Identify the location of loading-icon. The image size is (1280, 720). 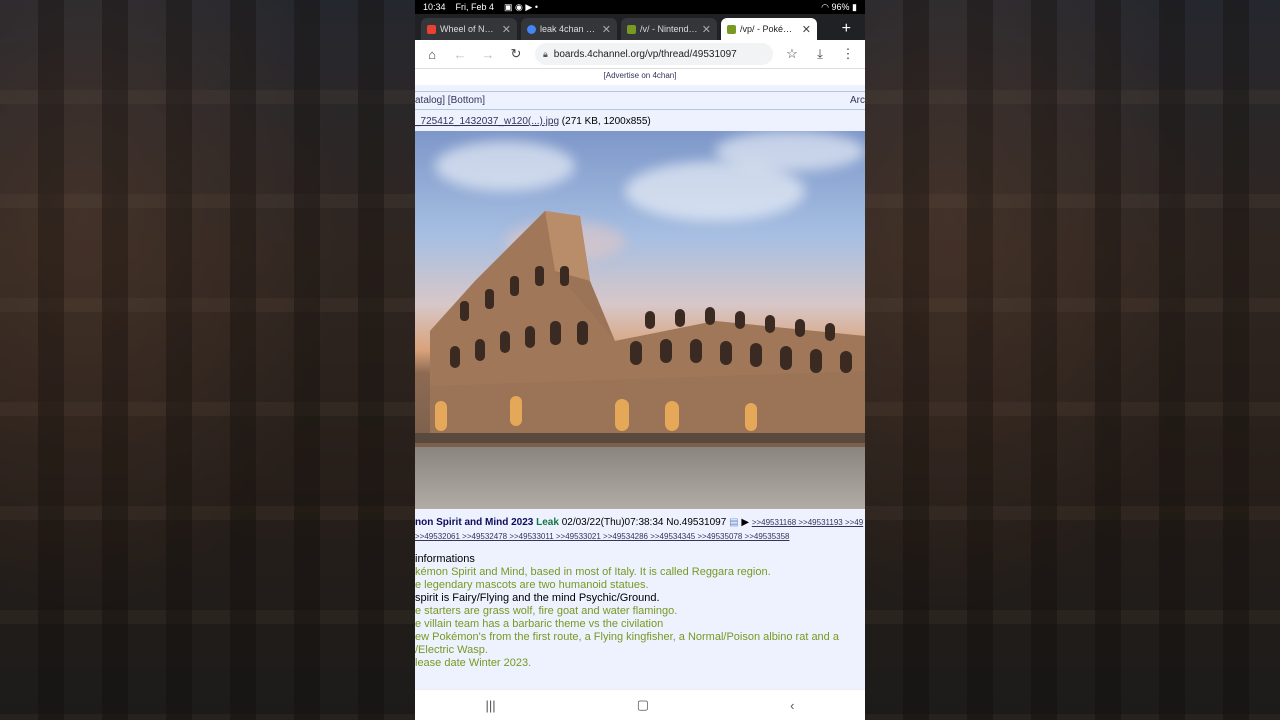
(531, 29).